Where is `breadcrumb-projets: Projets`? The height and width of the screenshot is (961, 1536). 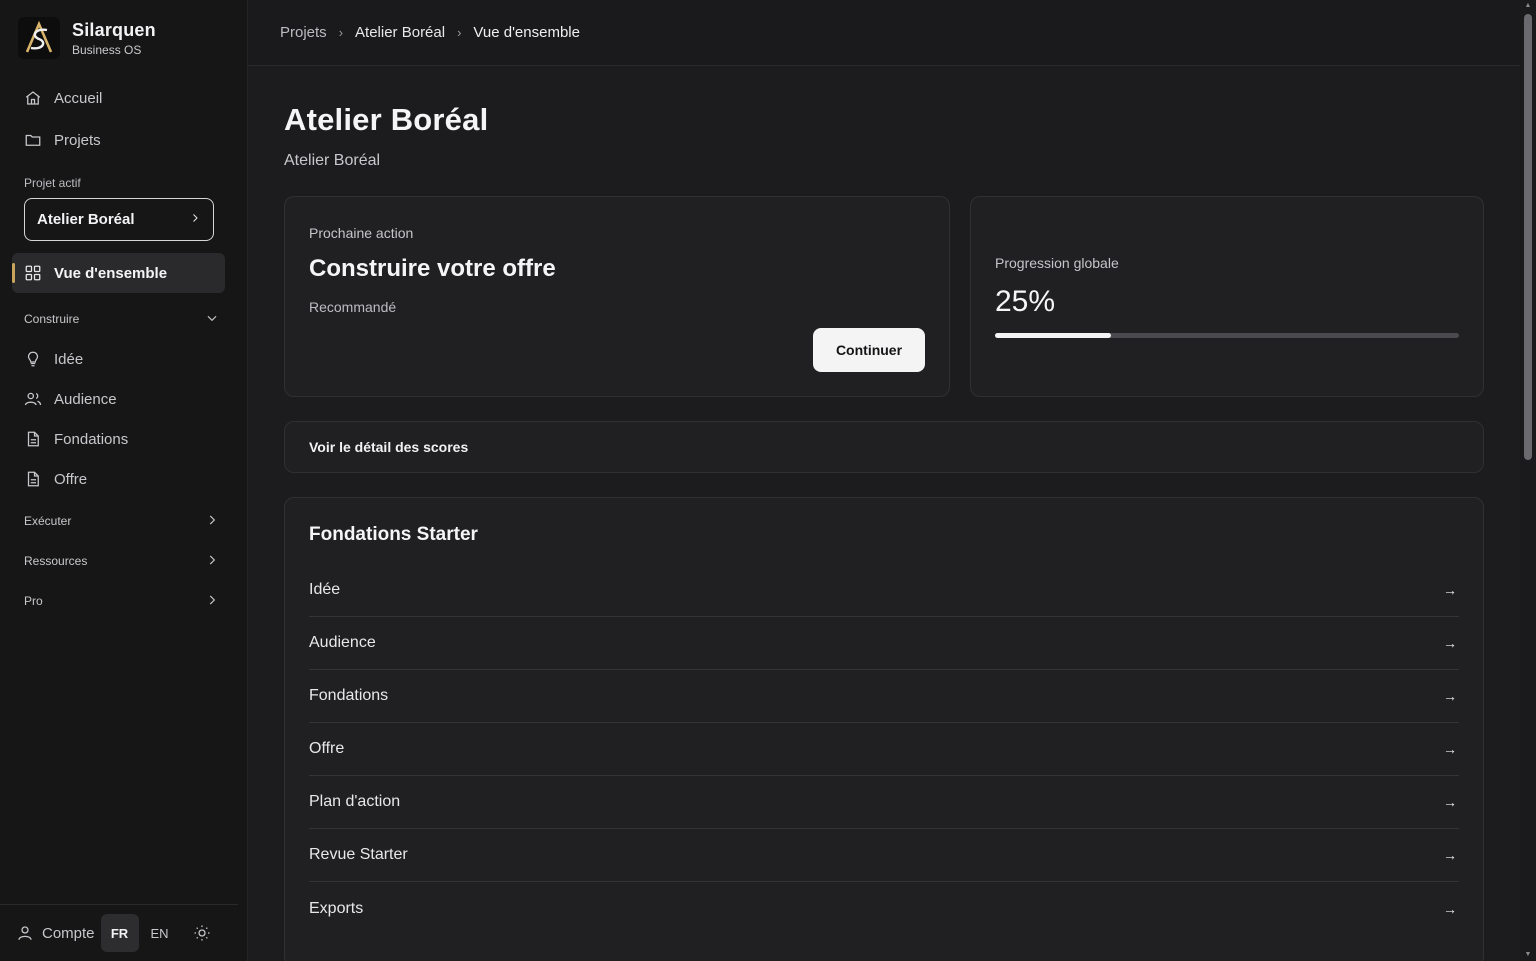 breadcrumb-projets: Projets is located at coordinates (303, 32).